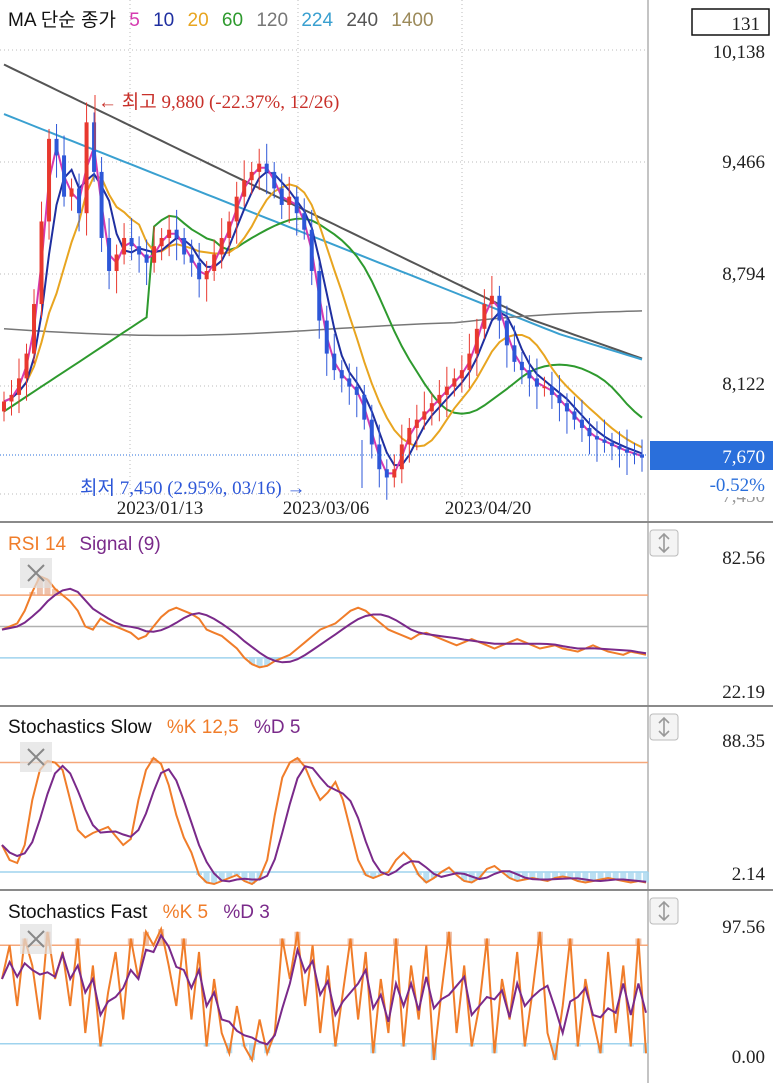  Describe the element at coordinates (36, 939) in the screenshot. I see `fast-close-button` at that location.